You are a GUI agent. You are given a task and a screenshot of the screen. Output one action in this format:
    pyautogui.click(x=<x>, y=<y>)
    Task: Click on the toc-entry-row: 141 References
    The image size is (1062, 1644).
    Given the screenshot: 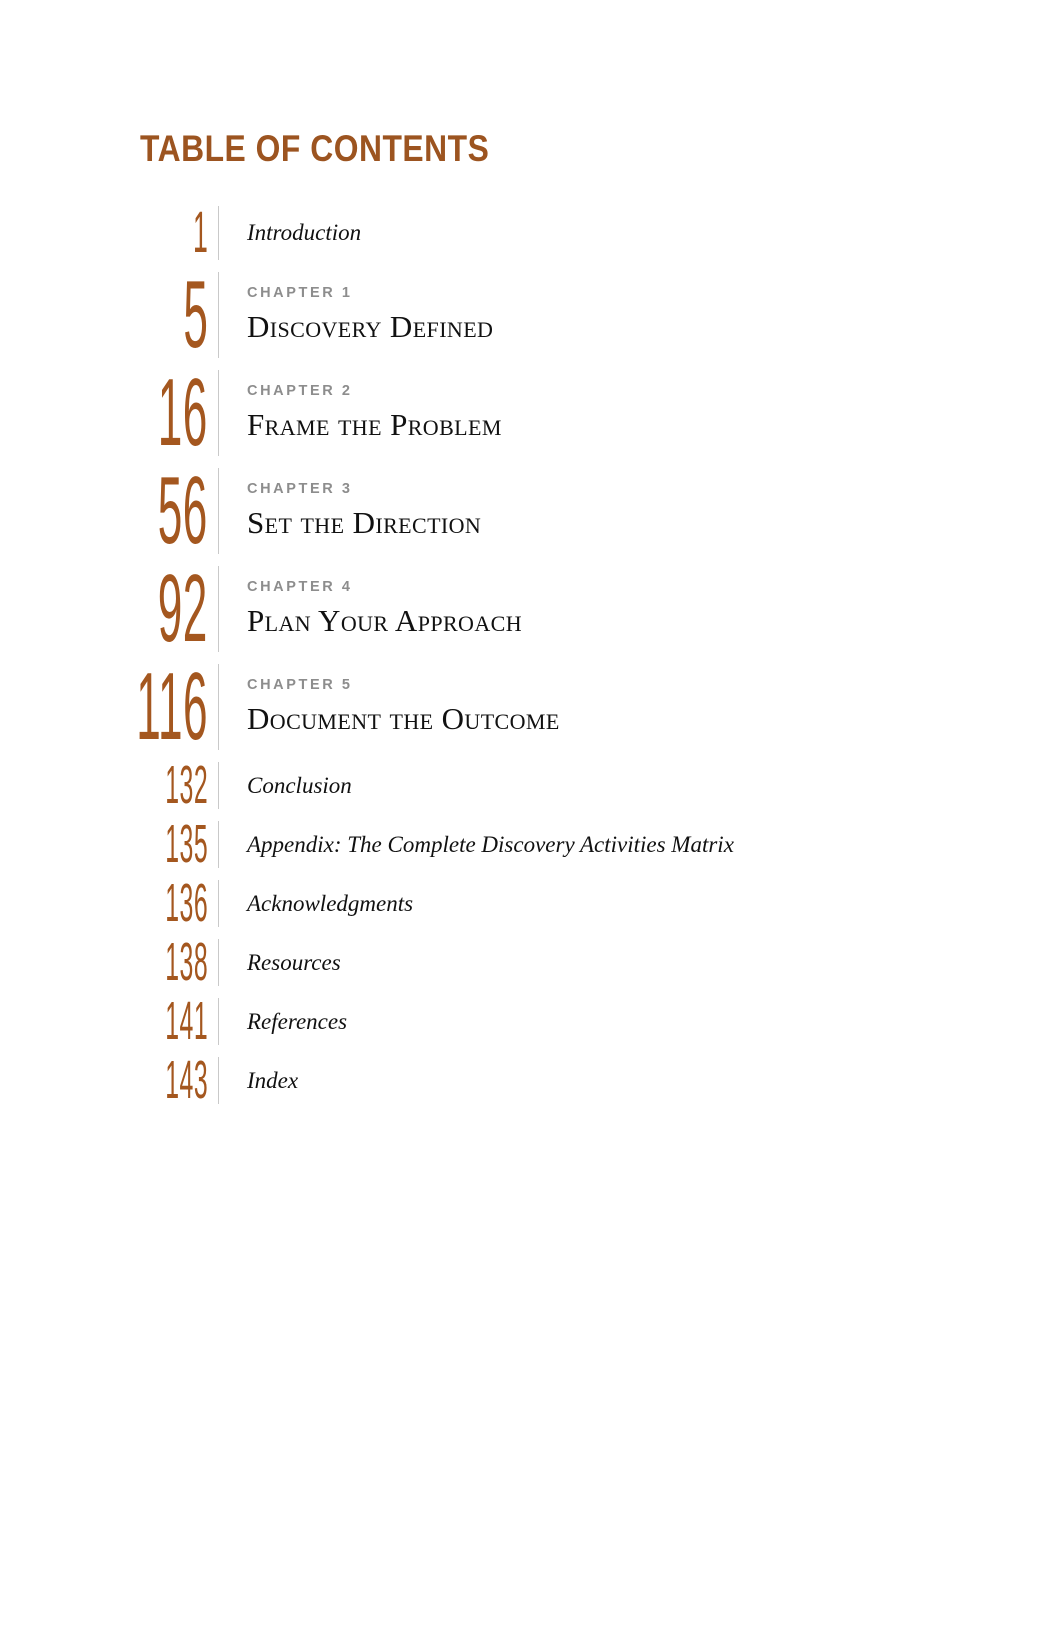 What is the action you would take?
    pyautogui.click(x=570, y=1021)
    